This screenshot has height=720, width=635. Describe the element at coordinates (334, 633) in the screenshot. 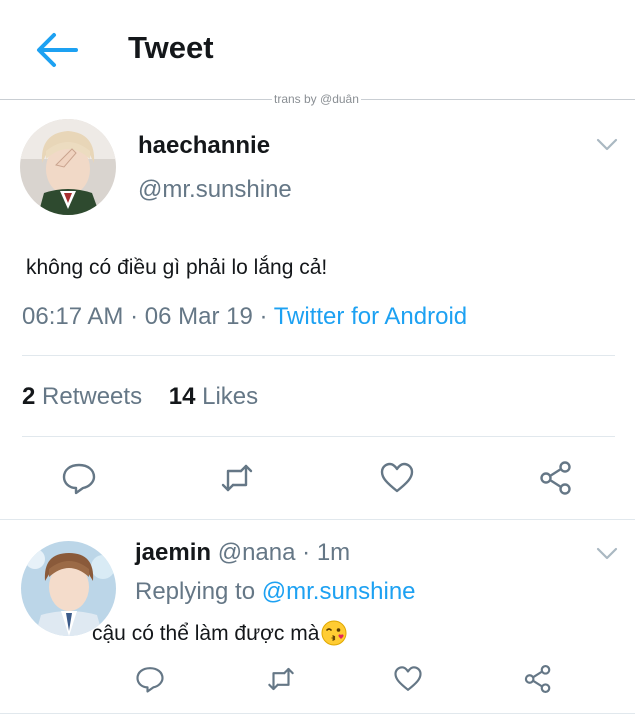

I see `kissing-wink-emoji-icon` at that location.